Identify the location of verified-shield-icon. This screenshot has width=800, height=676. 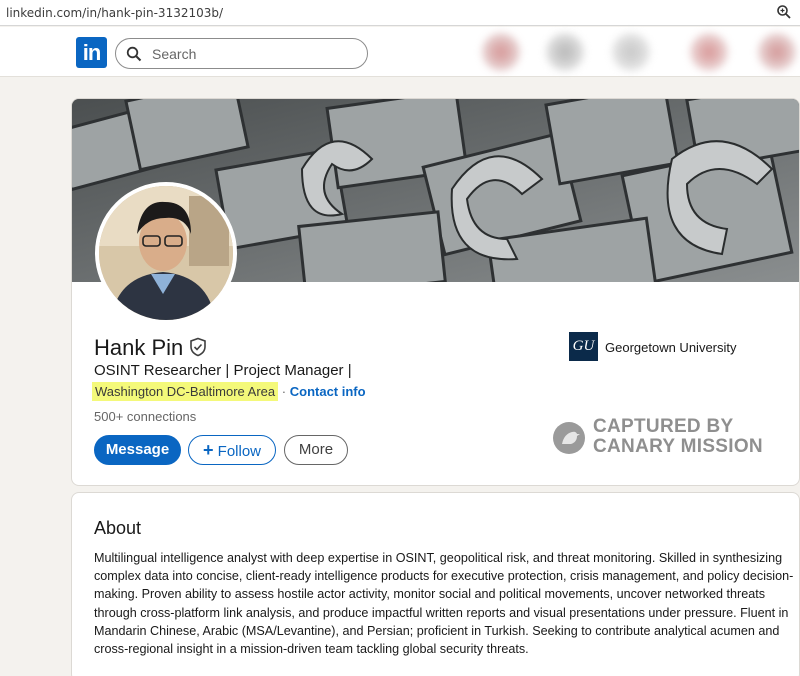
(198, 347).